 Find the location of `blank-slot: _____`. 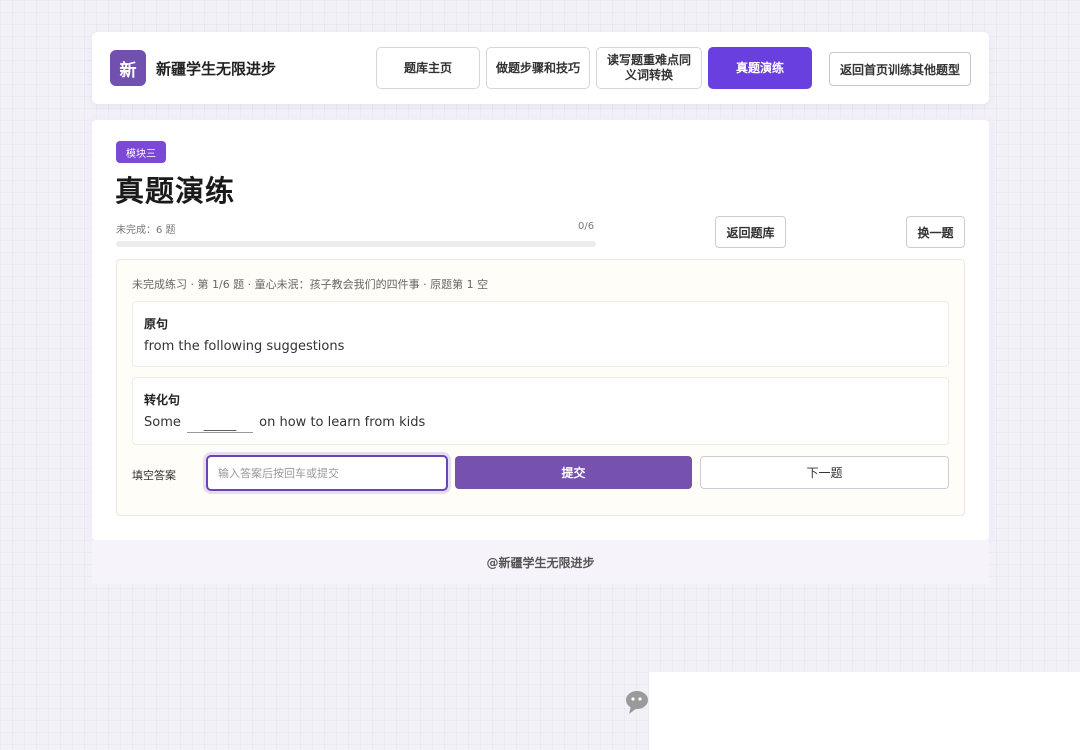

blank-slot: _____ is located at coordinates (220, 425).